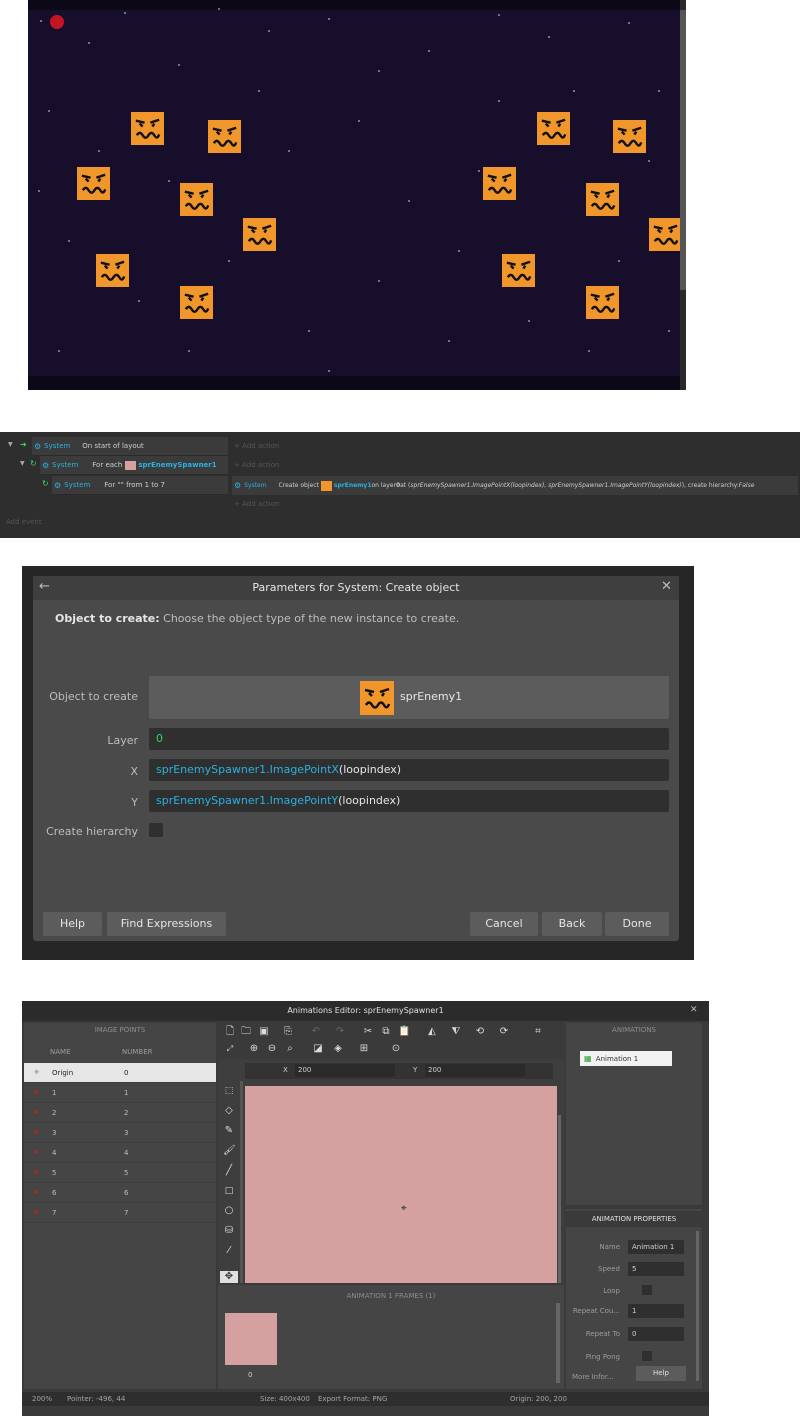 The height and width of the screenshot is (1416, 800). Describe the element at coordinates (241, 1182) in the screenshot. I see `tools-scrollbar` at that location.